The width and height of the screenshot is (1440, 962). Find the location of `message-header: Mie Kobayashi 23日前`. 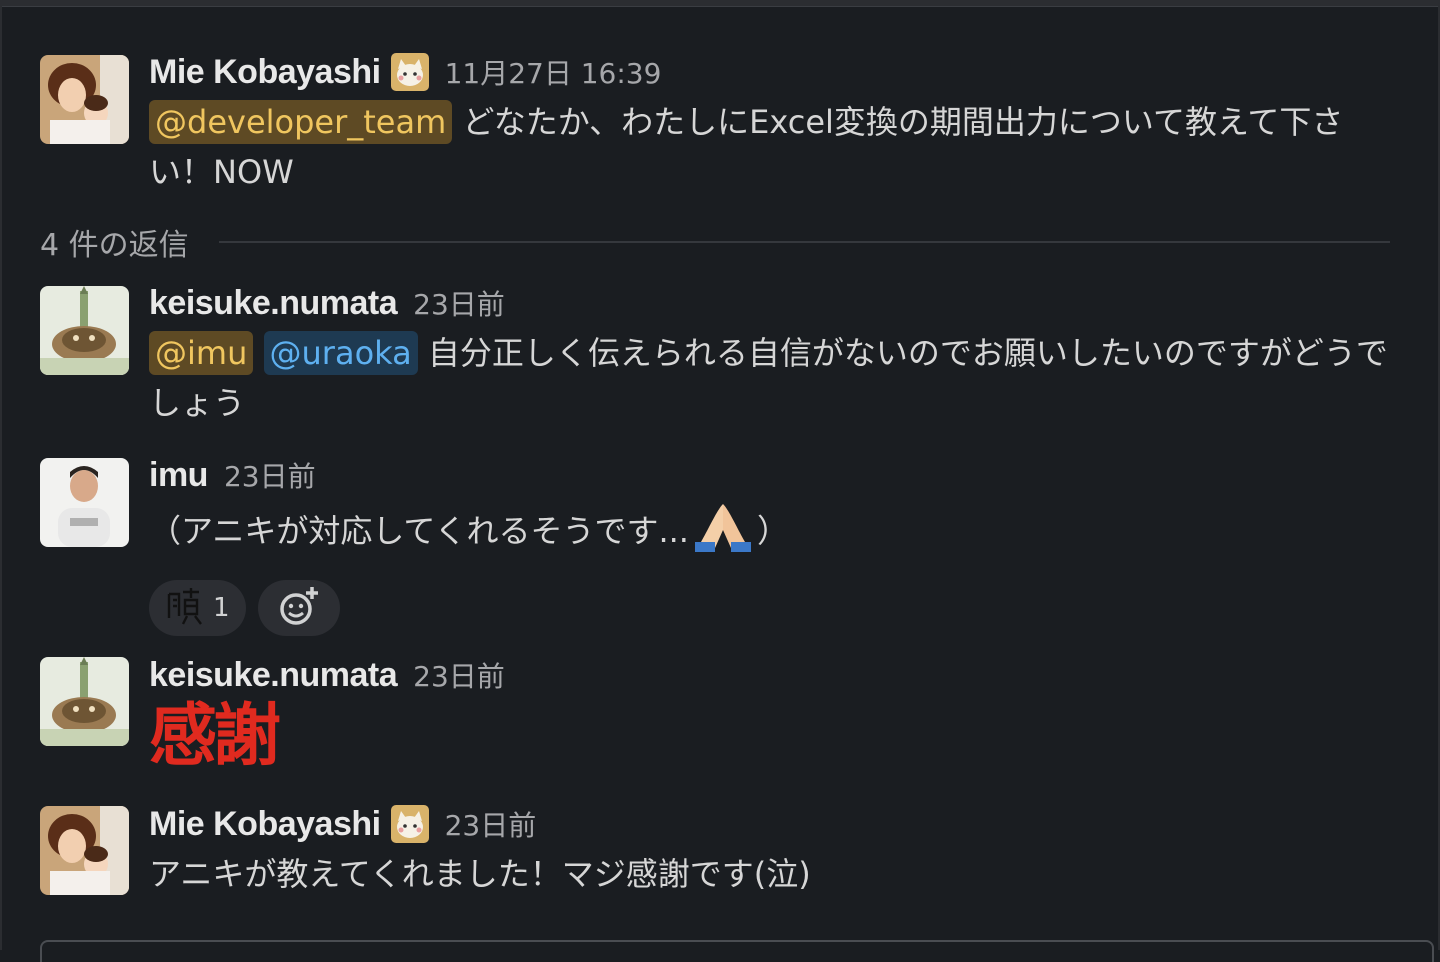

message-header: Mie Kobayashi 23日前 is located at coordinates (769, 824).